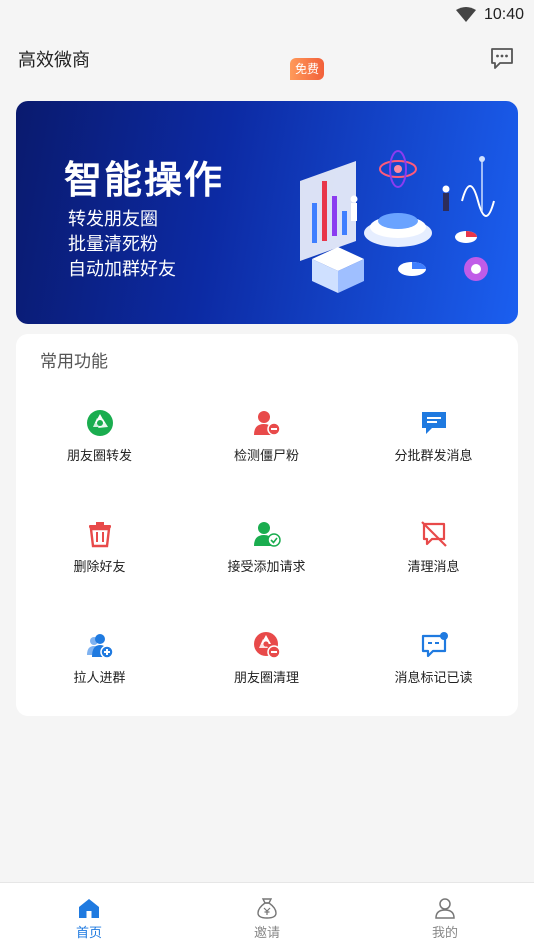 Image resolution: width=534 pixels, height=949 pixels. Describe the element at coordinates (434, 534) in the screenshot. I see `message-off-icon` at that location.